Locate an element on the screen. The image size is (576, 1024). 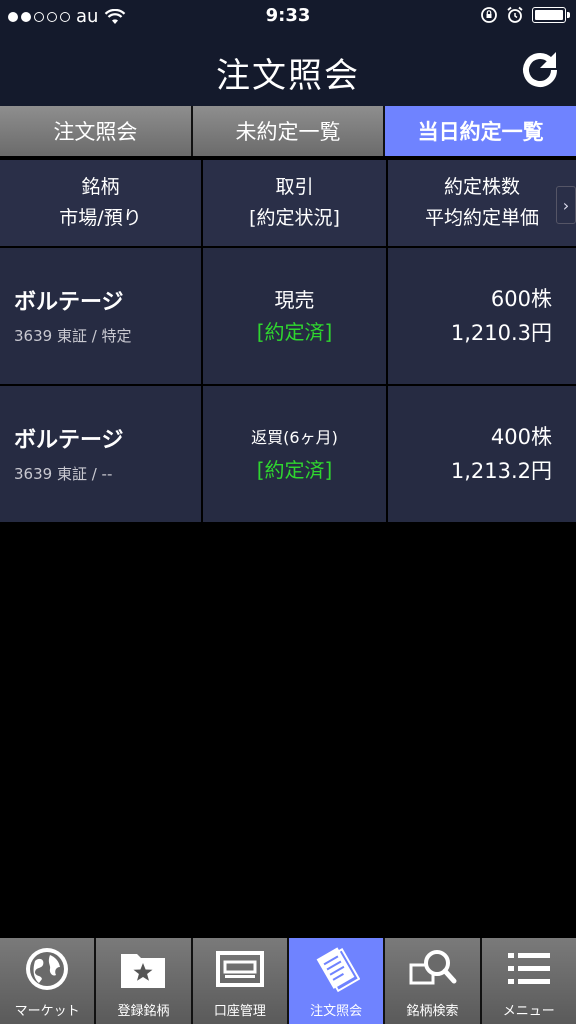
executed-shares: 400株 is located at coordinates (521, 437).